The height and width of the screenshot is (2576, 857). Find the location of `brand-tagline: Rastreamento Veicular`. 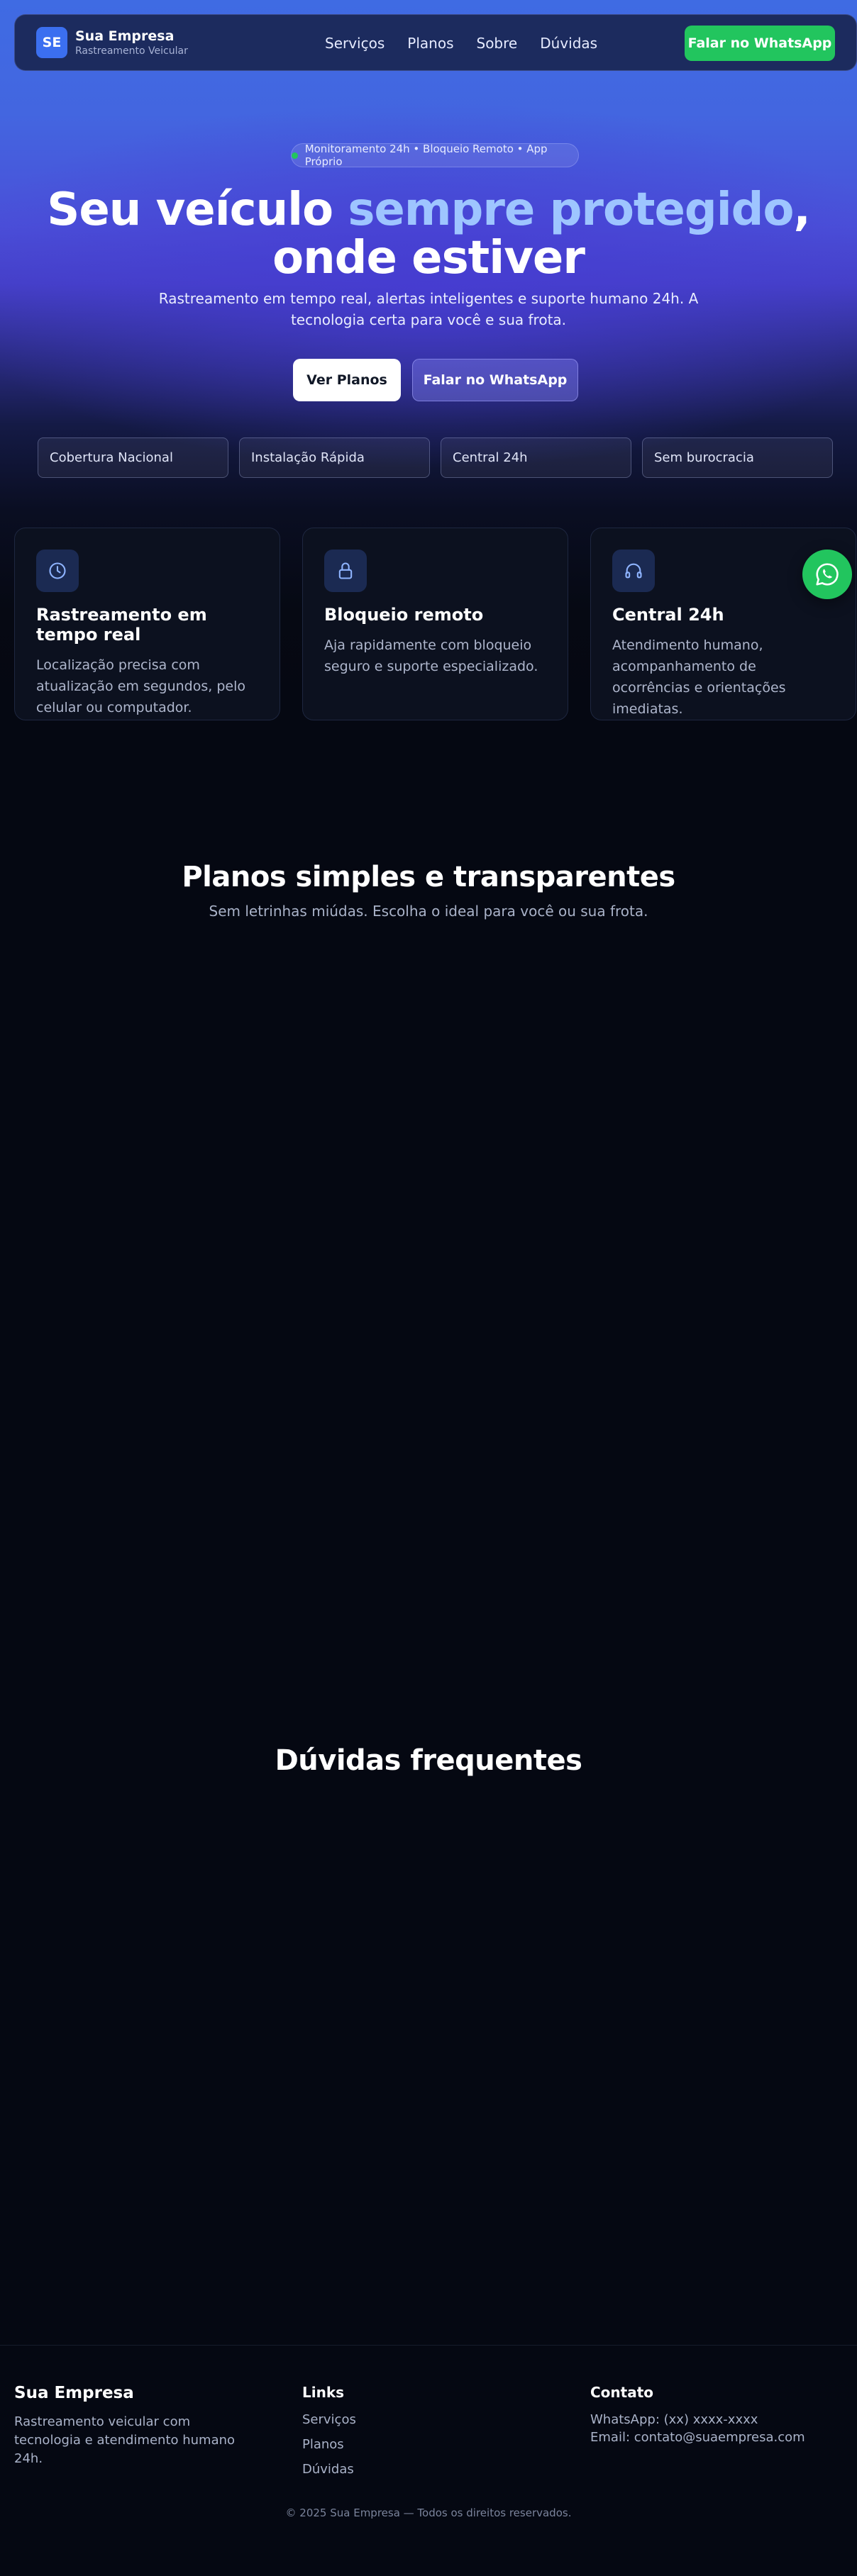

brand-tagline: Rastreamento Veicular is located at coordinates (131, 51).